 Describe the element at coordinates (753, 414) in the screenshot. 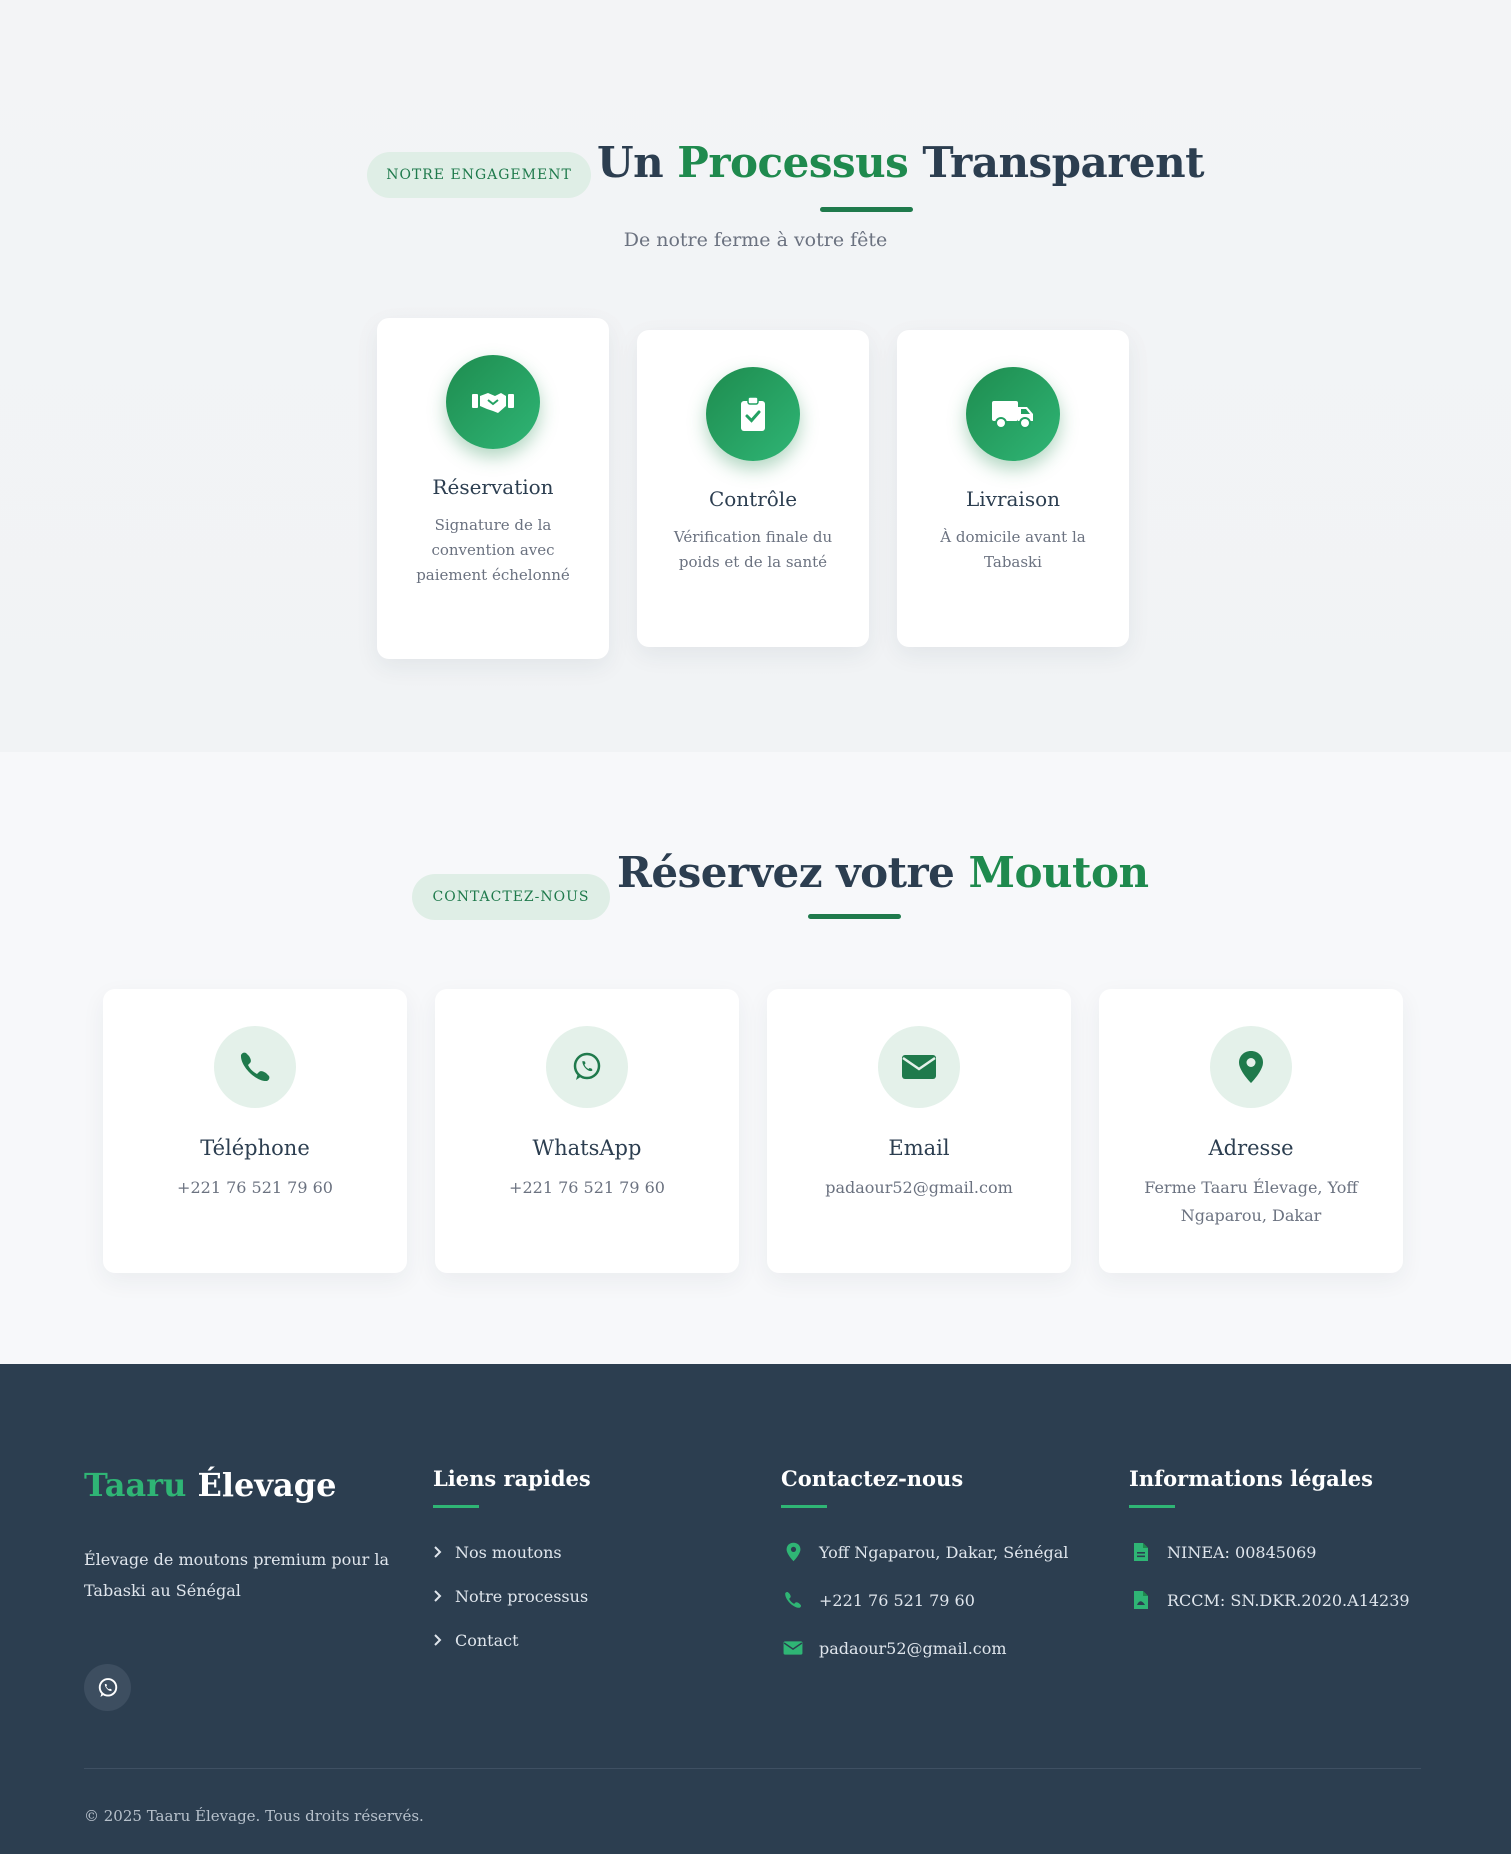

I see `clipboard-check-icon` at that location.